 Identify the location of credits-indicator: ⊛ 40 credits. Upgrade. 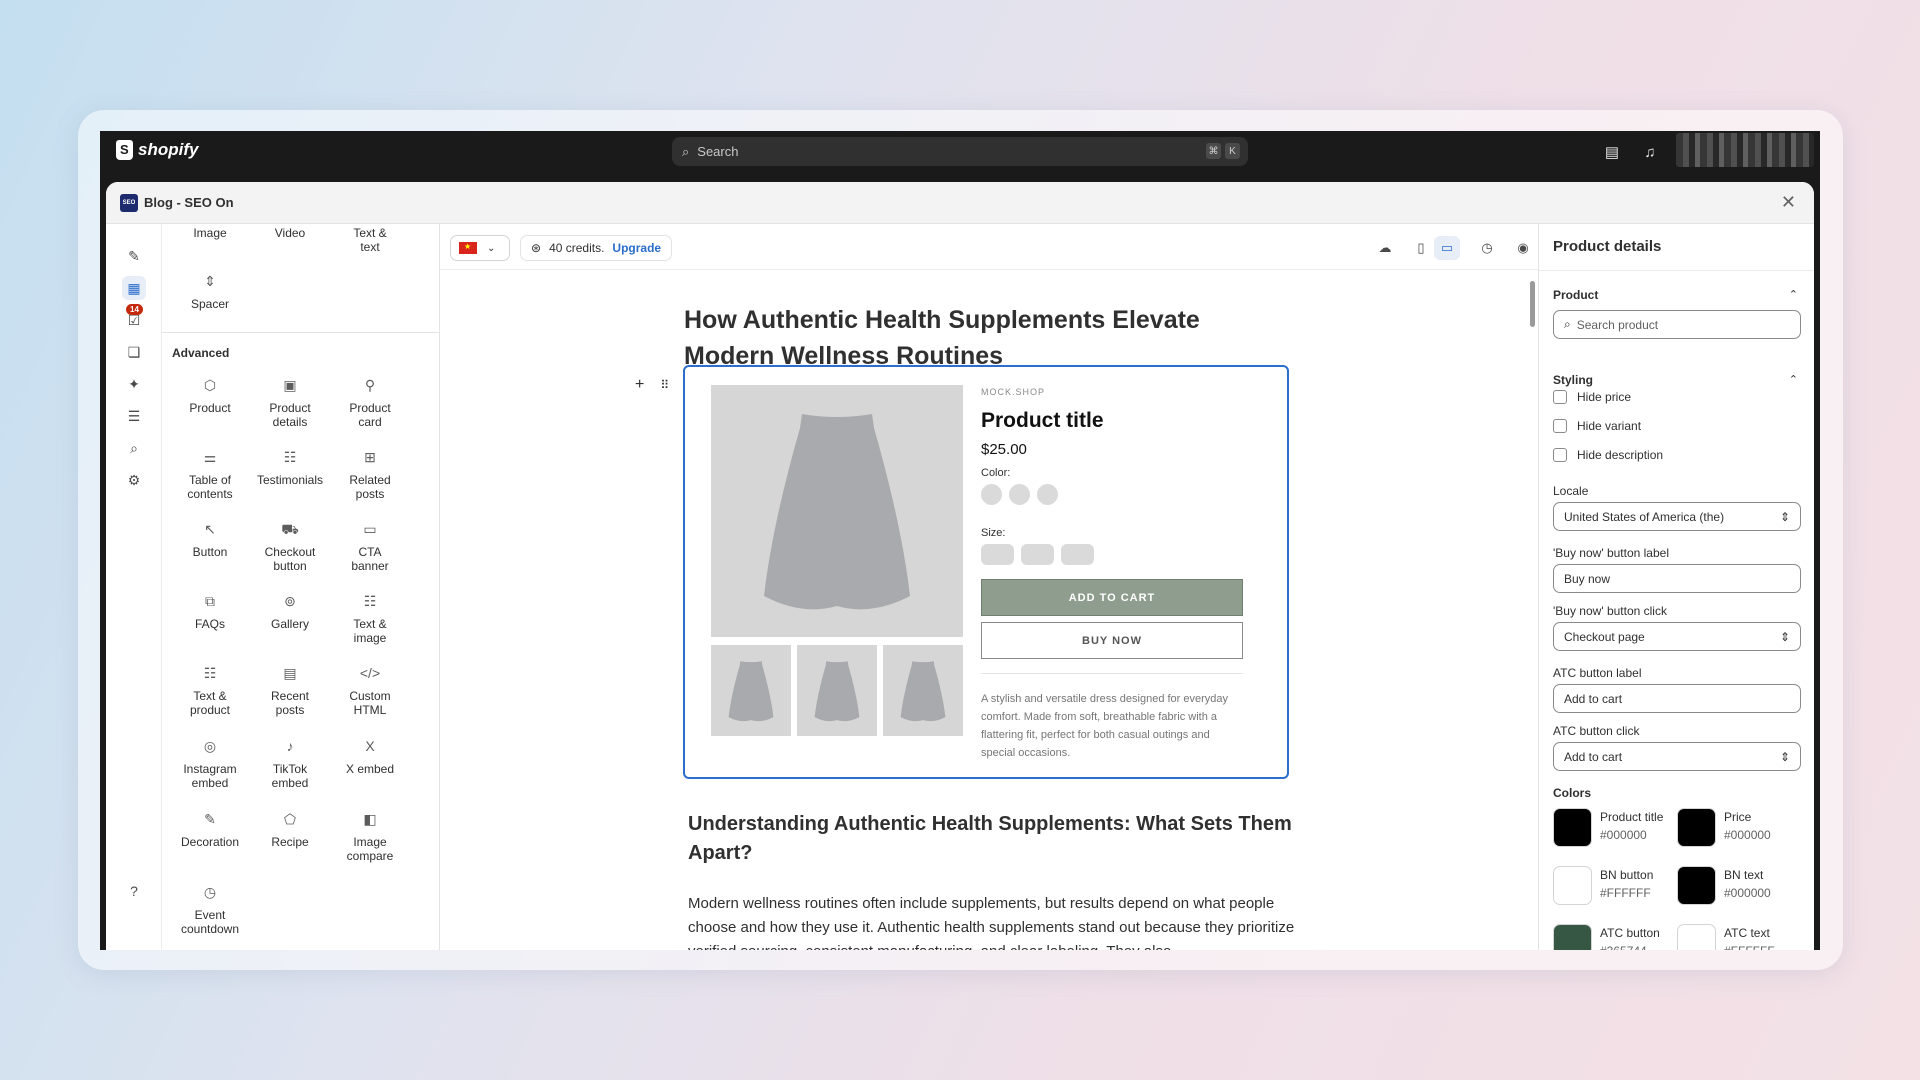
(596, 248).